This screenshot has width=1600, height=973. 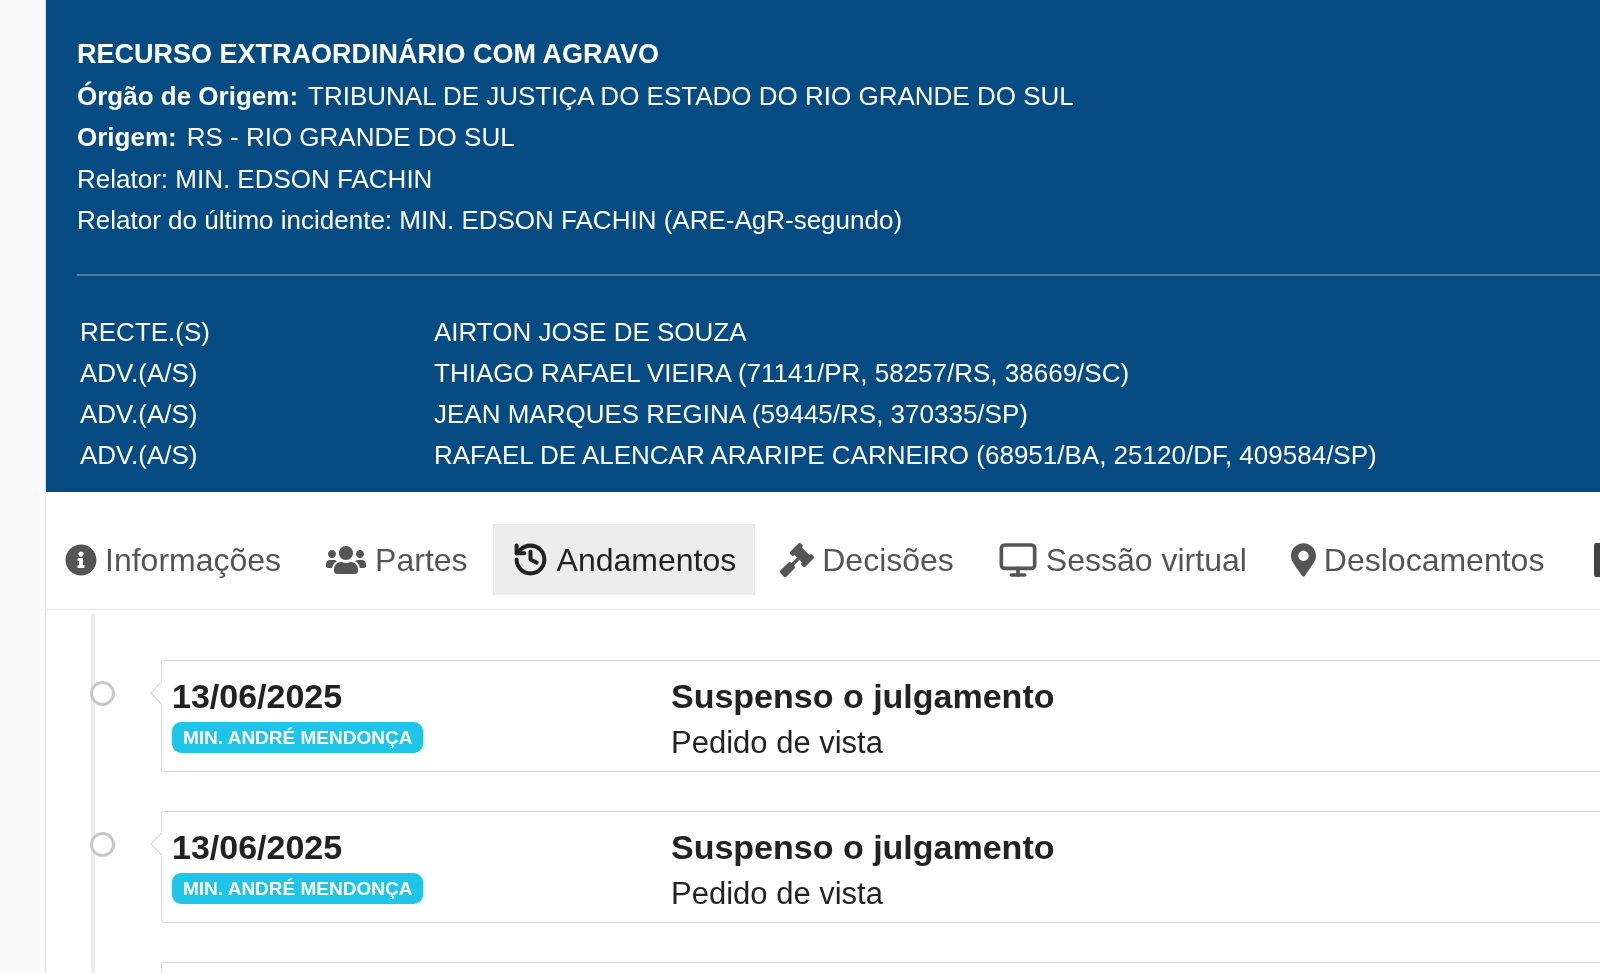 What do you see at coordinates (691, 96) in the screenshot?
I see `field-value: TRIBUNAL DE JUSTIÇA DO ESTADO DO RIO GRANDE DO SUL` at bounding box center [691, 96].